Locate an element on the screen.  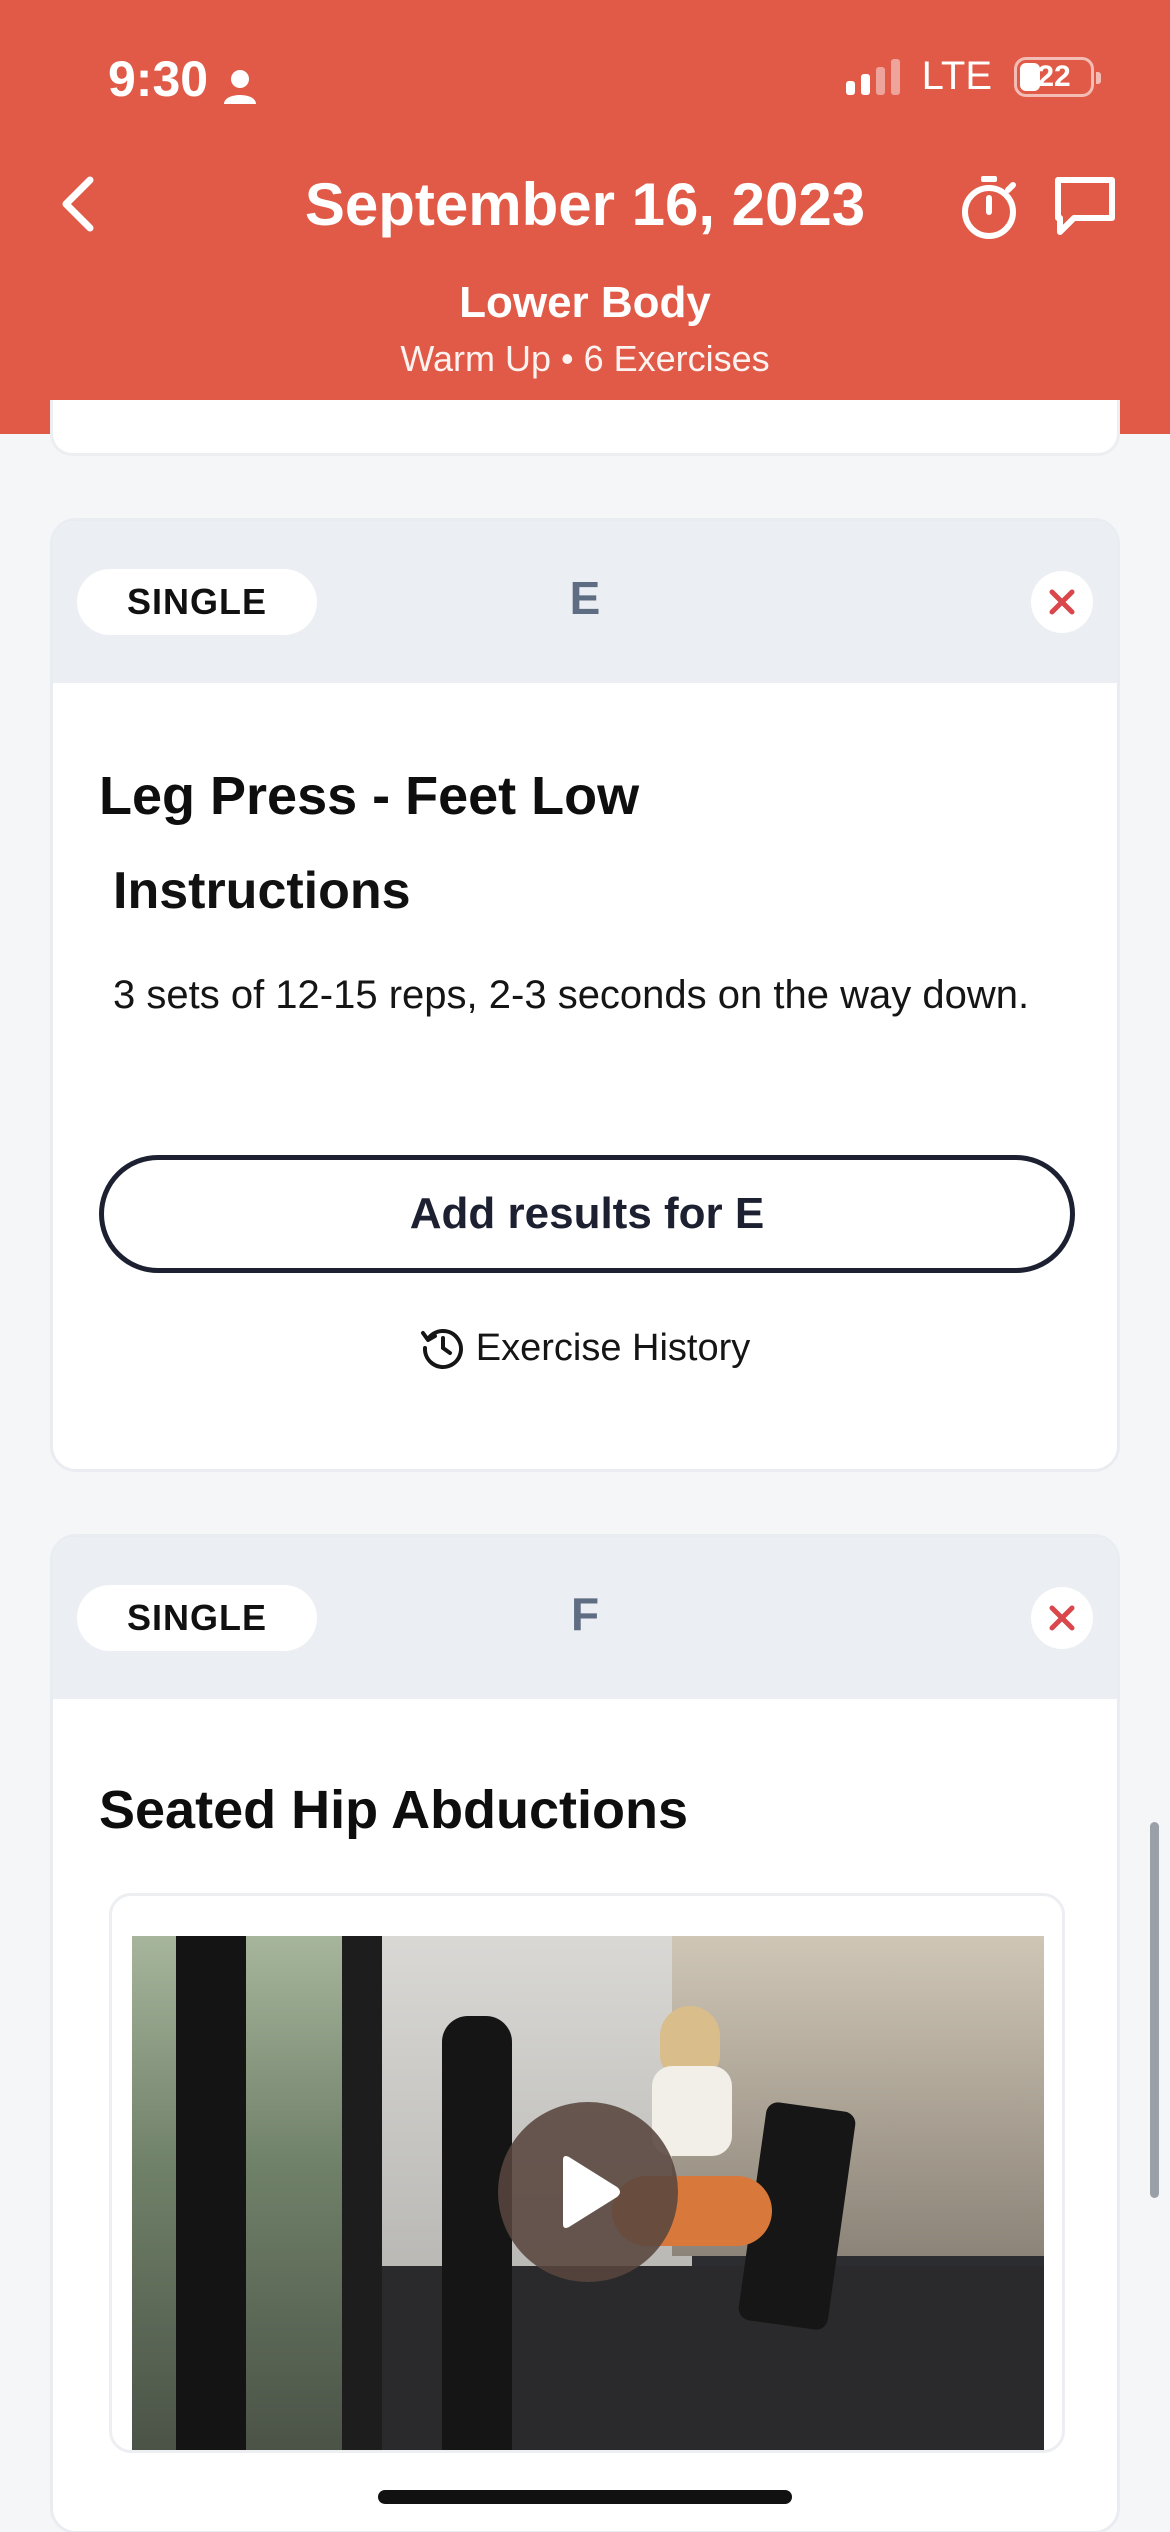
battery-level: 22 is located at coordinates (1054, 76).